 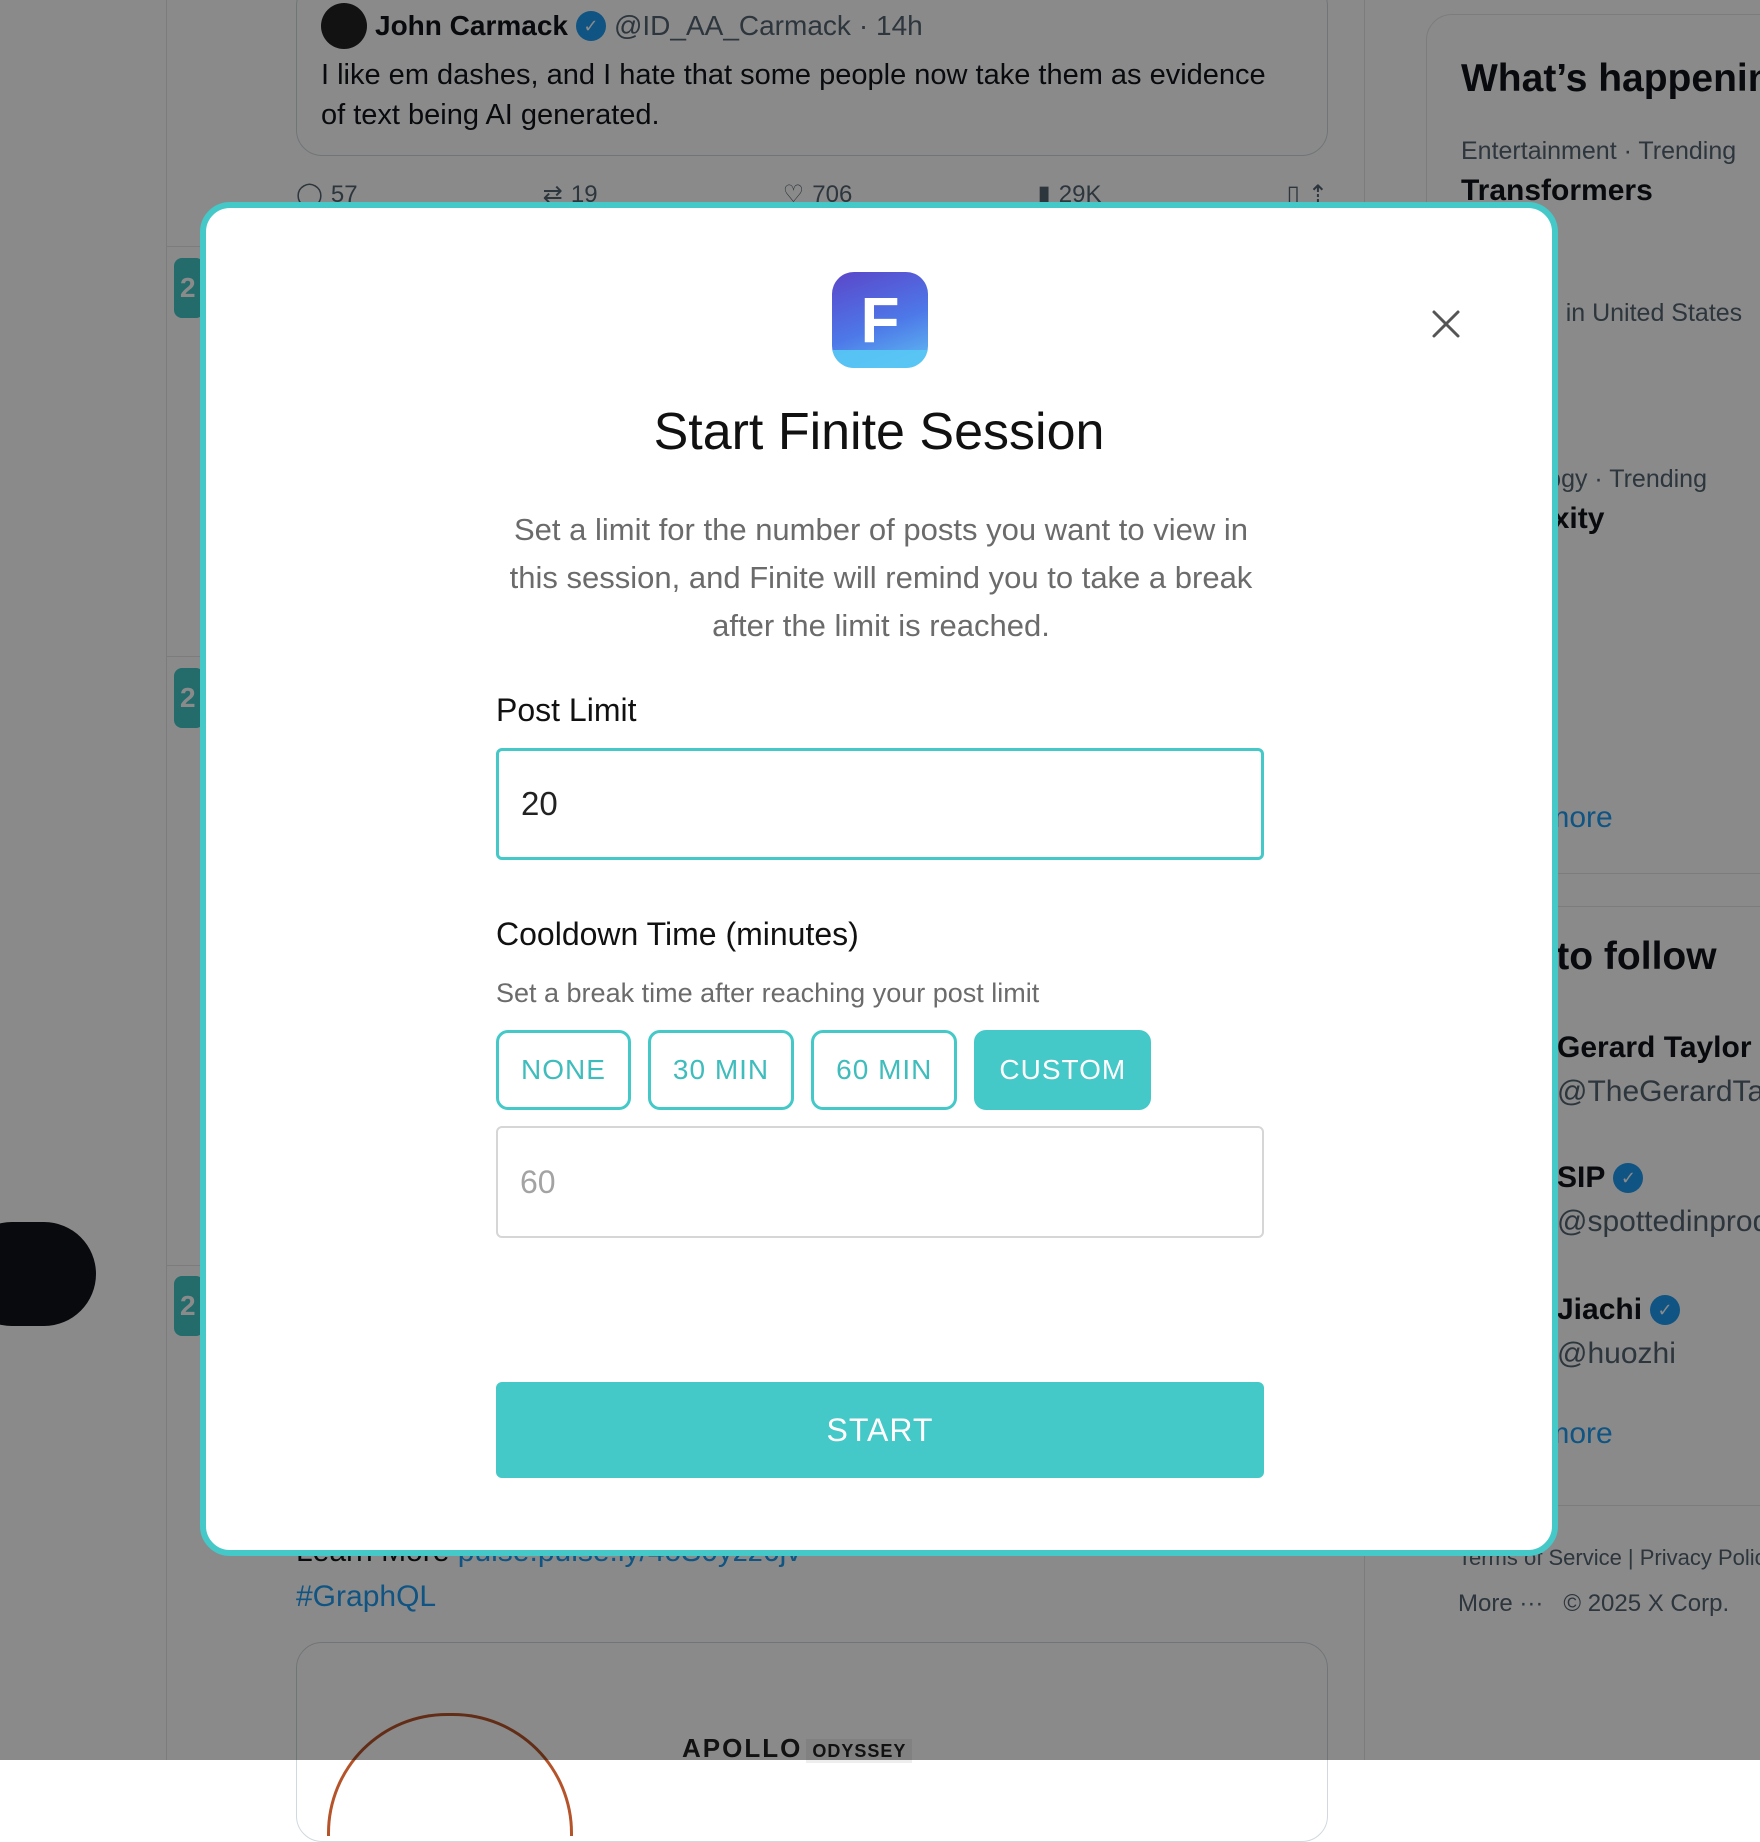 I want to click on close-icon, so click(x=1446, y=324).